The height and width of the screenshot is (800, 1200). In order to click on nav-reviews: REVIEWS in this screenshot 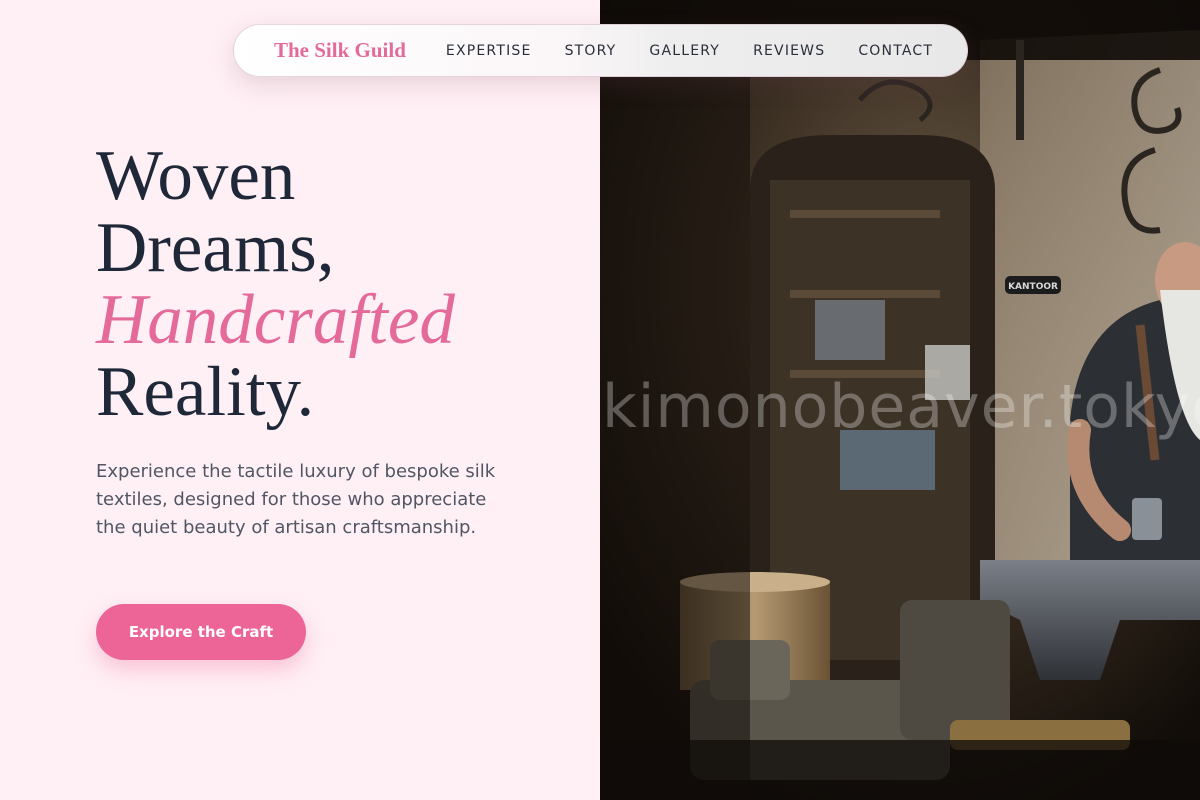, I will do `click(789, 51)`.